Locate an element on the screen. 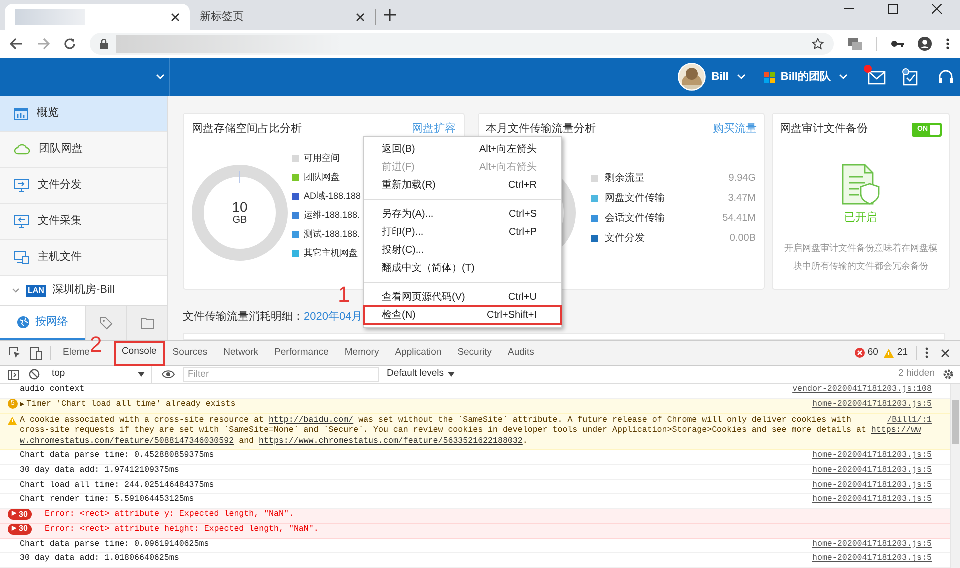 The width and height of the screenshot is (960, 568). legend-label: 网盘文件传输 is located at coordinates (635, 199).